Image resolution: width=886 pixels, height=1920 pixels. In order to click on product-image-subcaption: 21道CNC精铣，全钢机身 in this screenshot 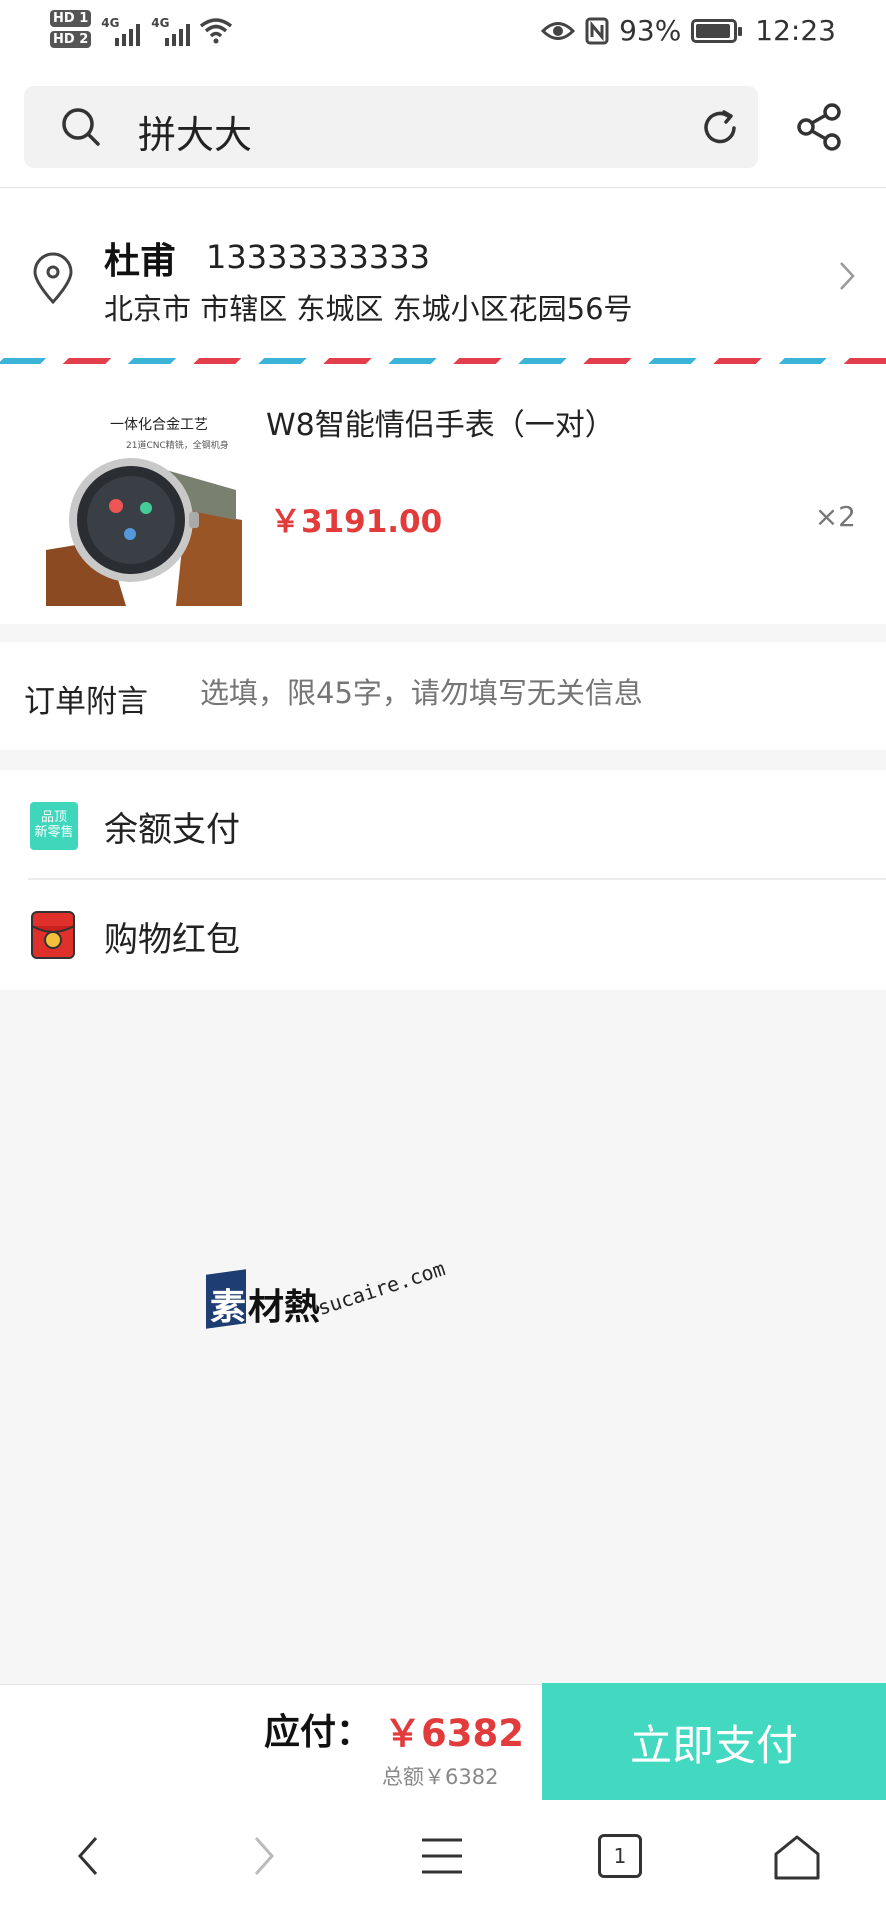, I will do `click(177, 446)`.